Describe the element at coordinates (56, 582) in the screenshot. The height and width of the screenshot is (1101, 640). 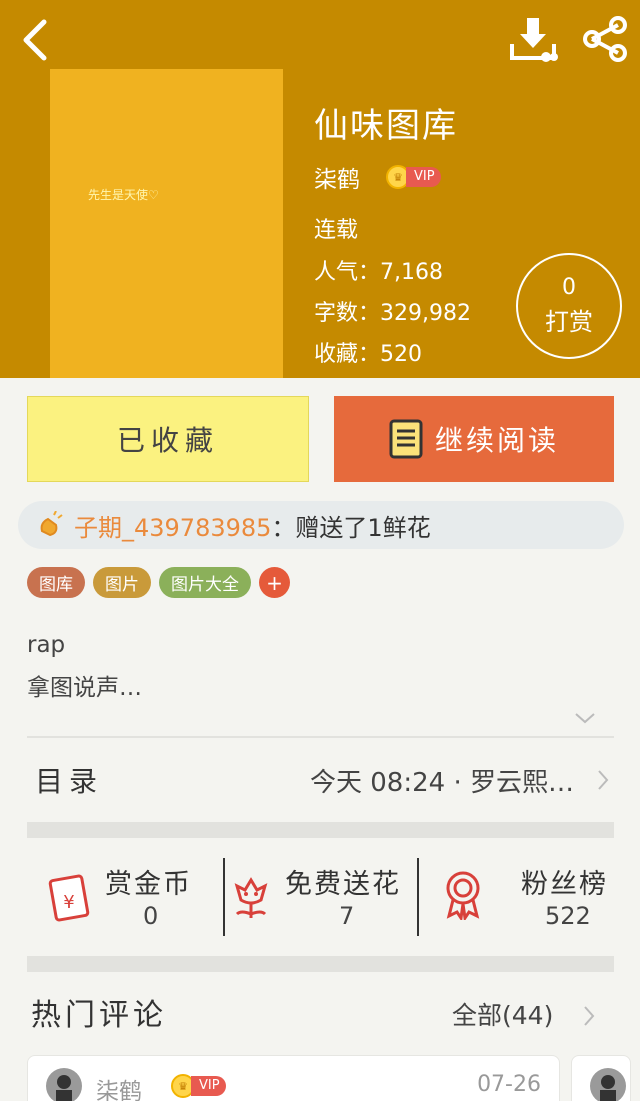
I see `tag-item: 图库` at that location.